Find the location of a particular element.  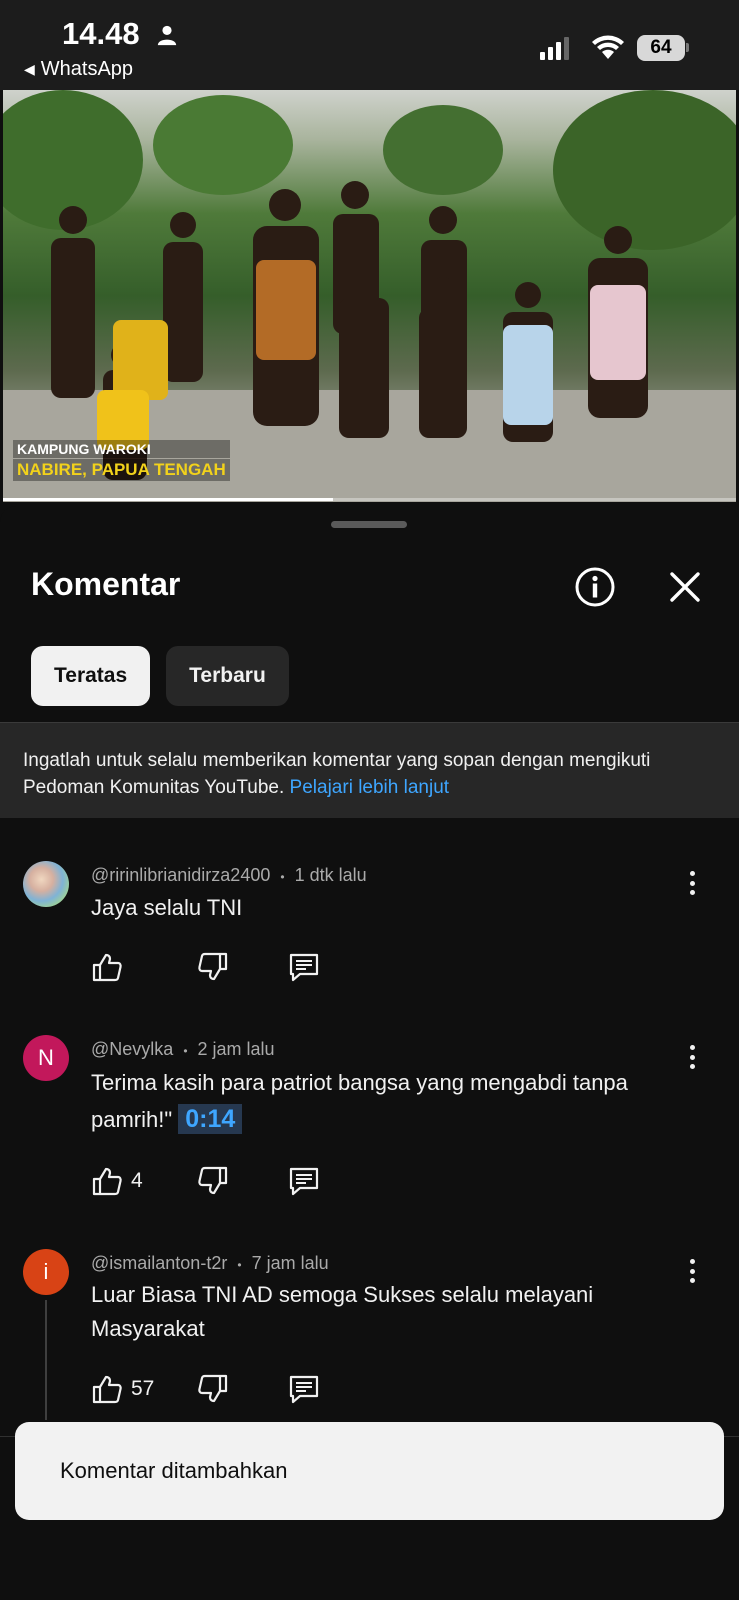

comment-actions is located at coordinates (221, 967).